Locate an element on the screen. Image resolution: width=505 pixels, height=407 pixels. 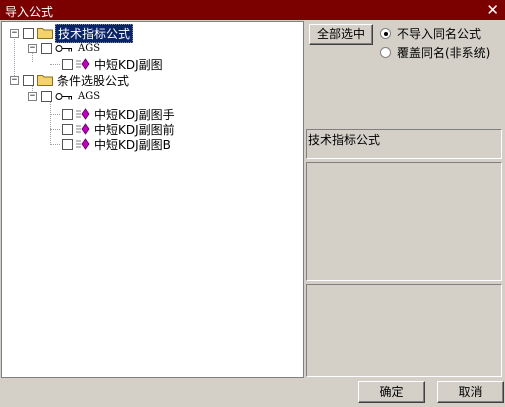
title-bar: 导入公式 ✕ is located at coordinates (252, 10).